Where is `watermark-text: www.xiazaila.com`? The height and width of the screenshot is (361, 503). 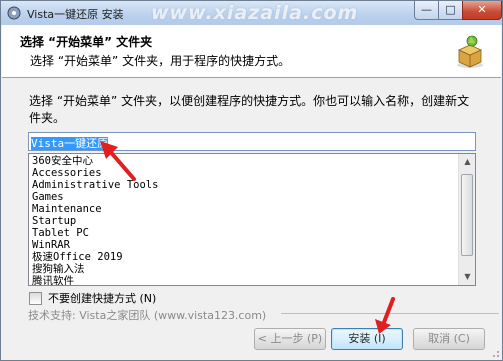 watermark-text: www.xiazaila.com is located at coordinates (255, 13).